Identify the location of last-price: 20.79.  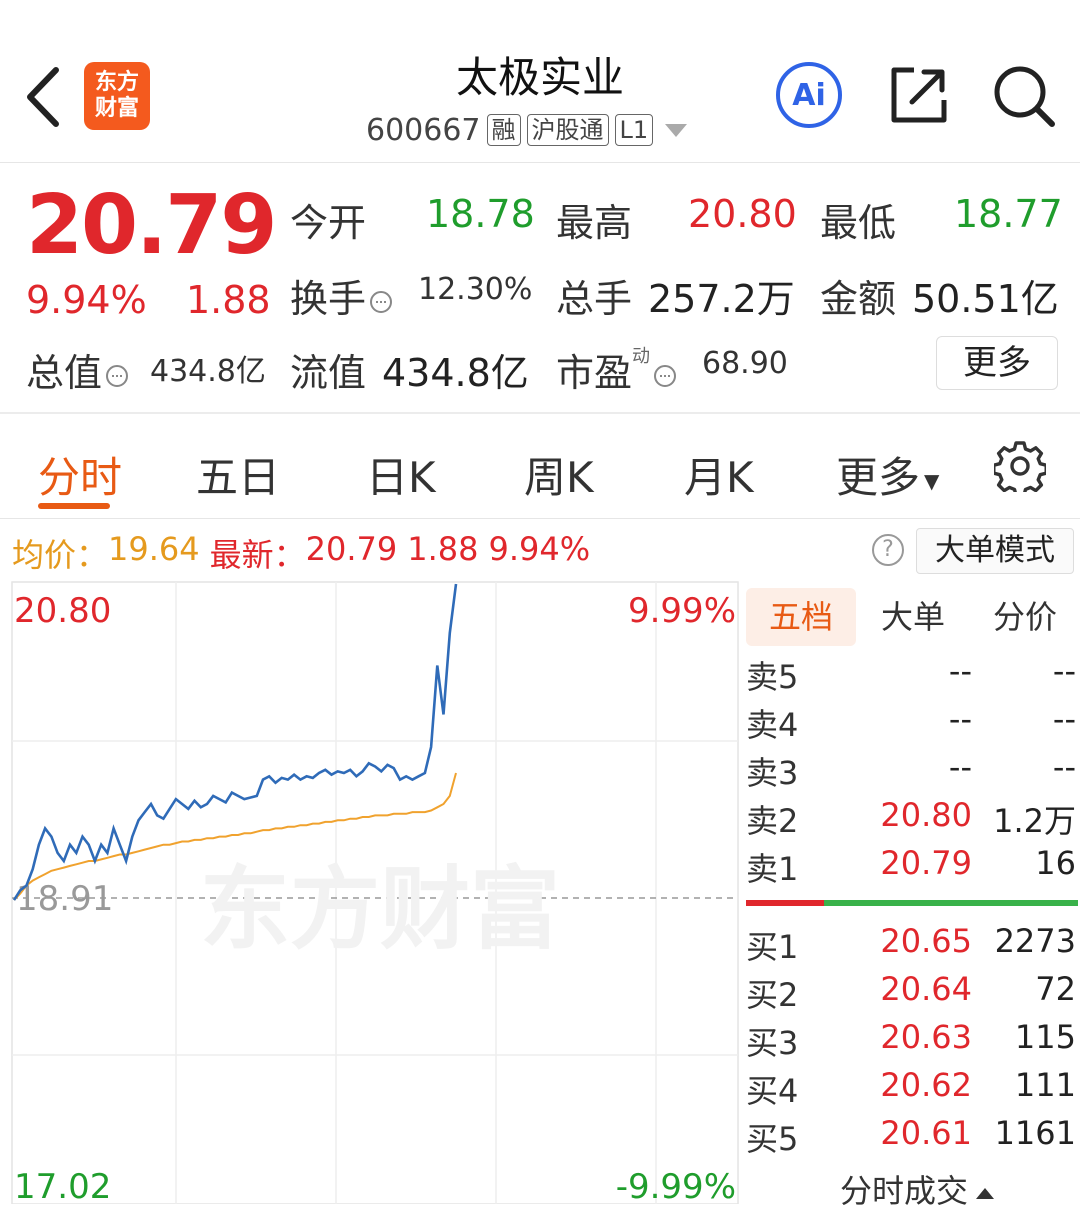
(151, 225).